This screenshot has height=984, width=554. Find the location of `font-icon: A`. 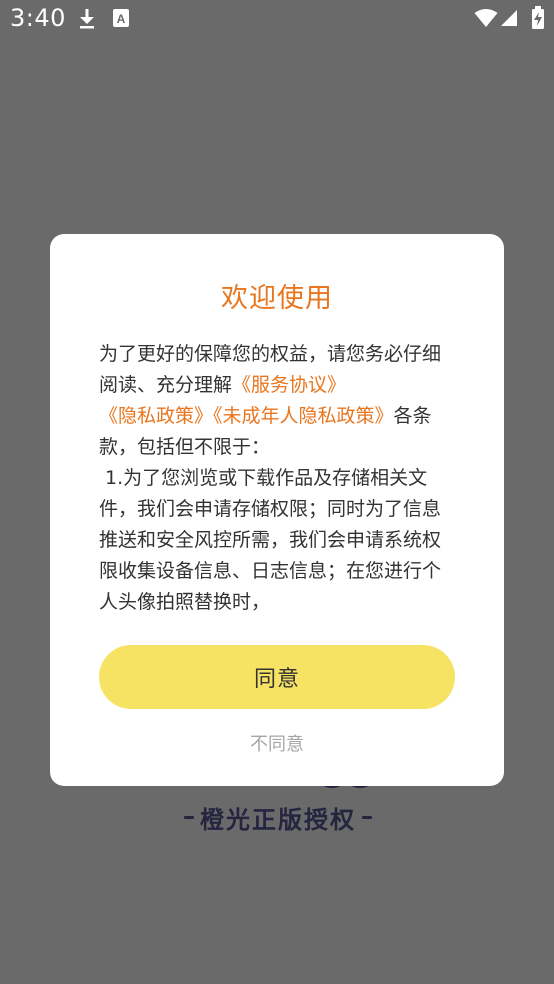

font-icon: A is located at coordinates (121, 20).